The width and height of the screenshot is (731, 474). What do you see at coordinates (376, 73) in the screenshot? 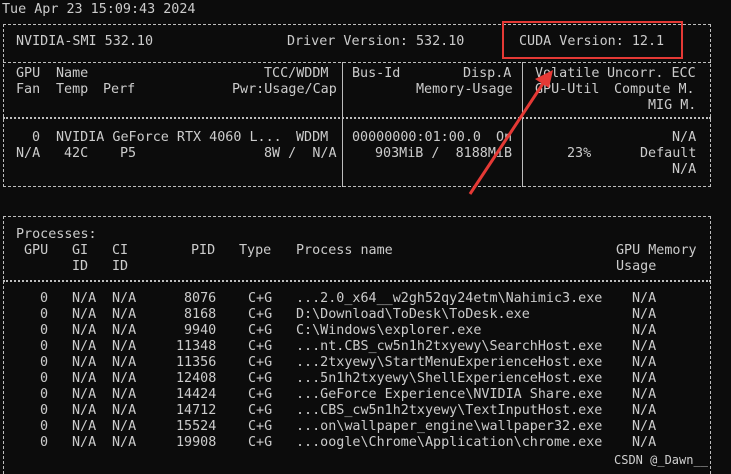
I see `header-bus-id: Bus-Id` at bounding box center [376, 73].